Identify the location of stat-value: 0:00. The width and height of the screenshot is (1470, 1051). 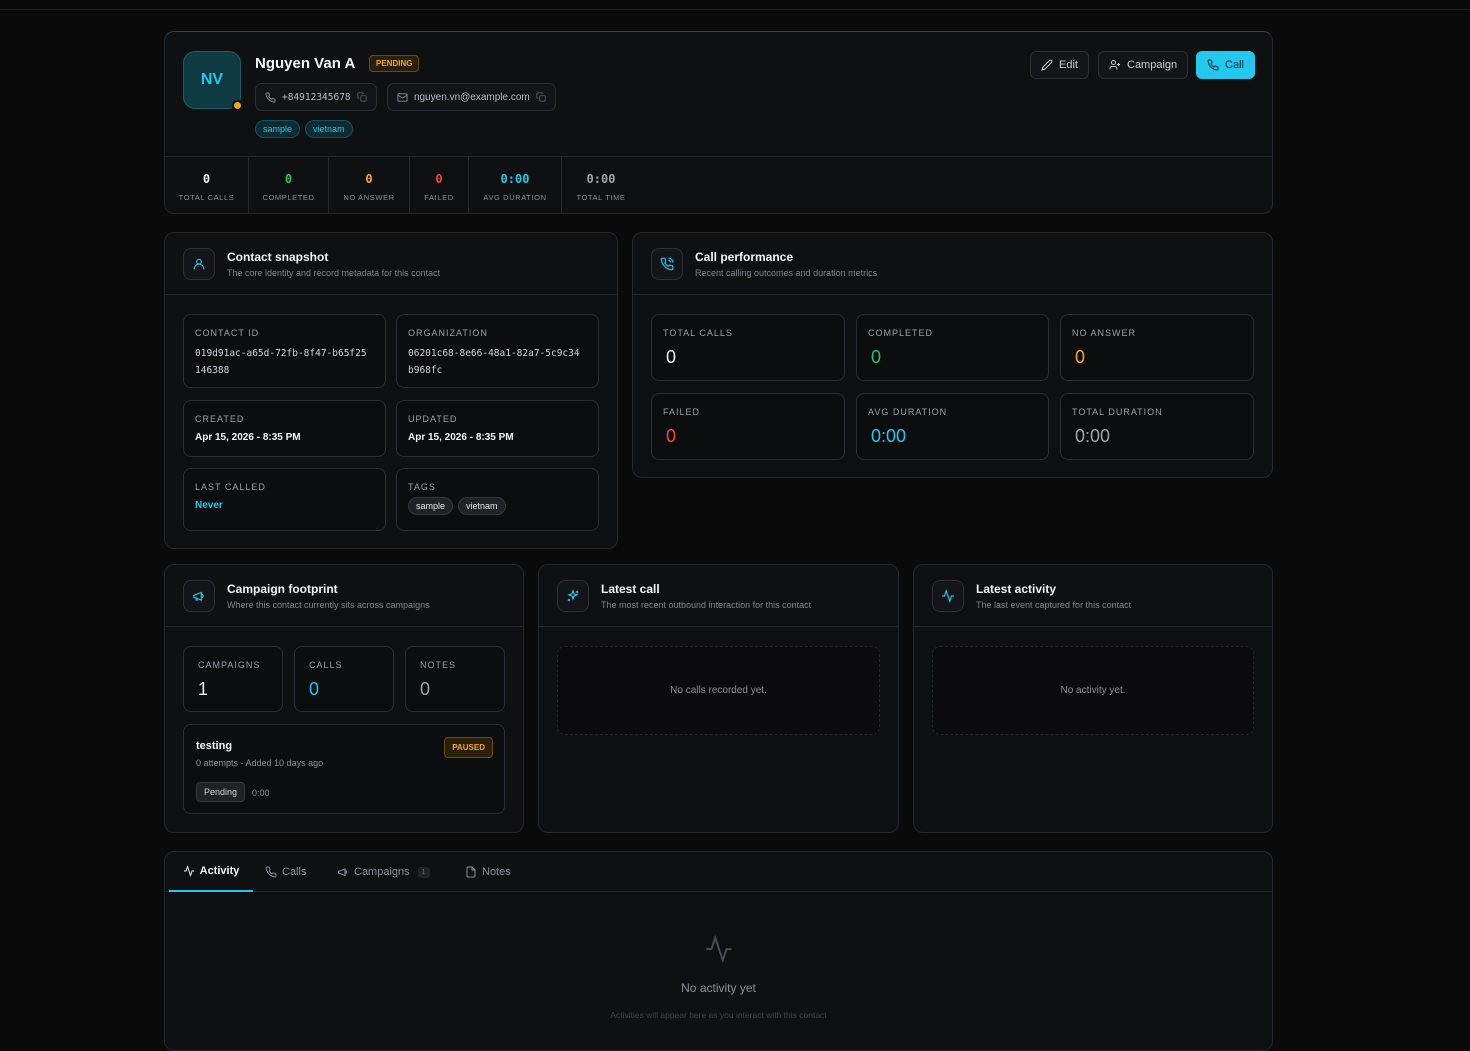
(515, 179).